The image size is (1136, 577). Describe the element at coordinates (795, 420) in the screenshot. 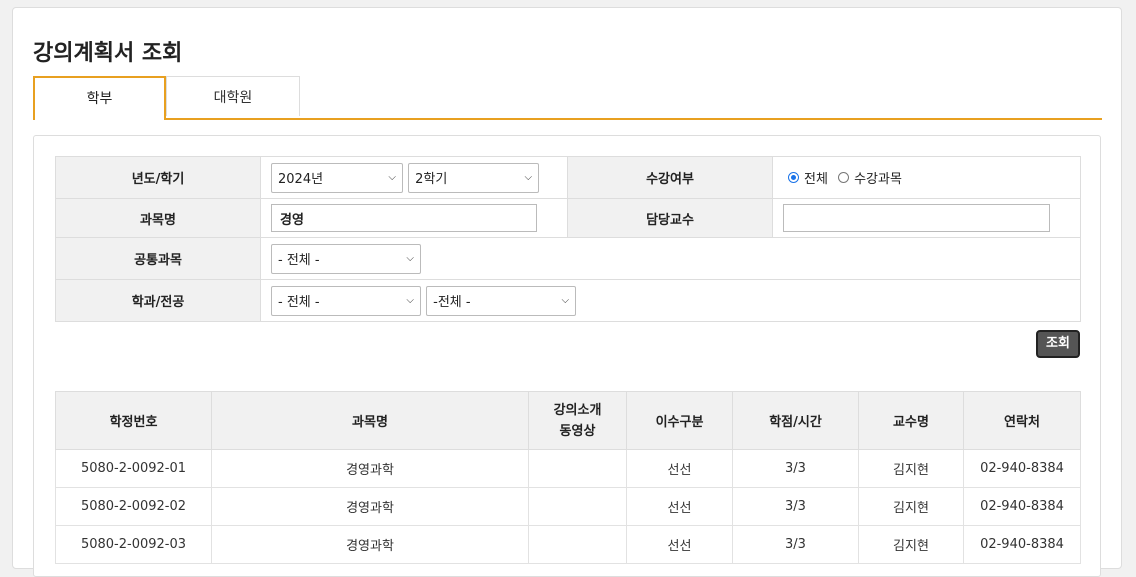

I see `col-credit-hours: 학점/시간` at that location.